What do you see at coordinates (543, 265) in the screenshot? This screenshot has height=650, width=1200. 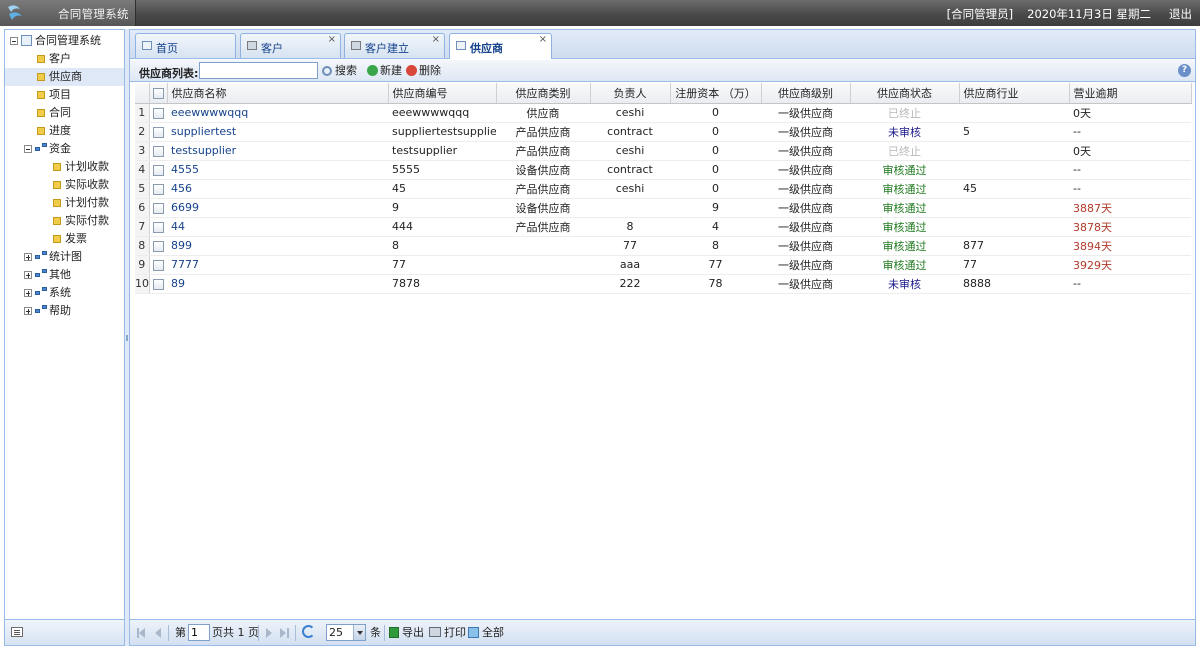 I see `cell-category` at bounding box center [543, 265].